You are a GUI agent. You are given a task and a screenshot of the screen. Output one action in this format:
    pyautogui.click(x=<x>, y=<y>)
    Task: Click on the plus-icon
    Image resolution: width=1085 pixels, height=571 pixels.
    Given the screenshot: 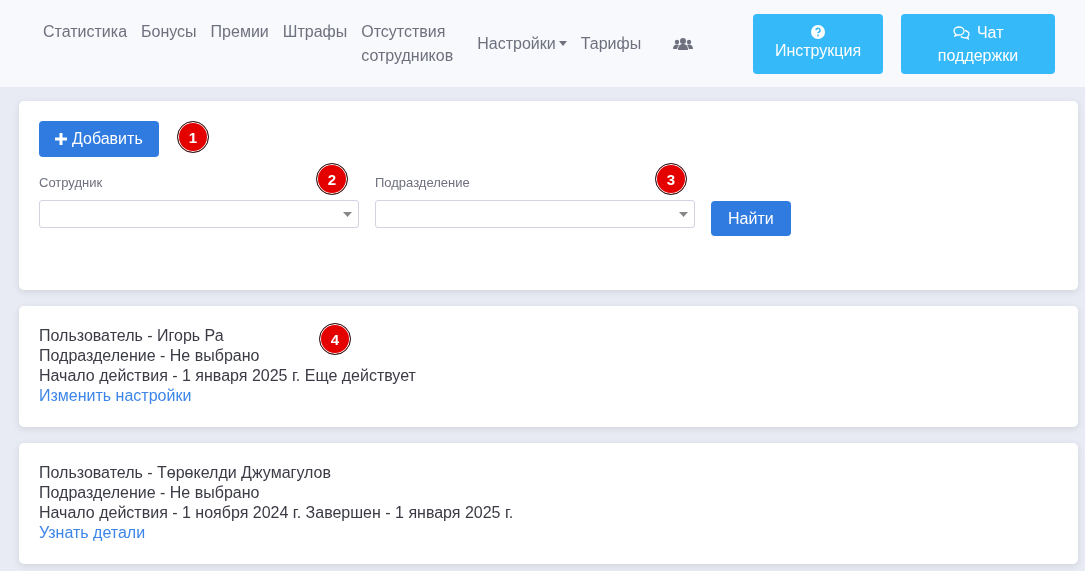 What is the action you would take?
    pyautogui.click(x=61, y=139)
    